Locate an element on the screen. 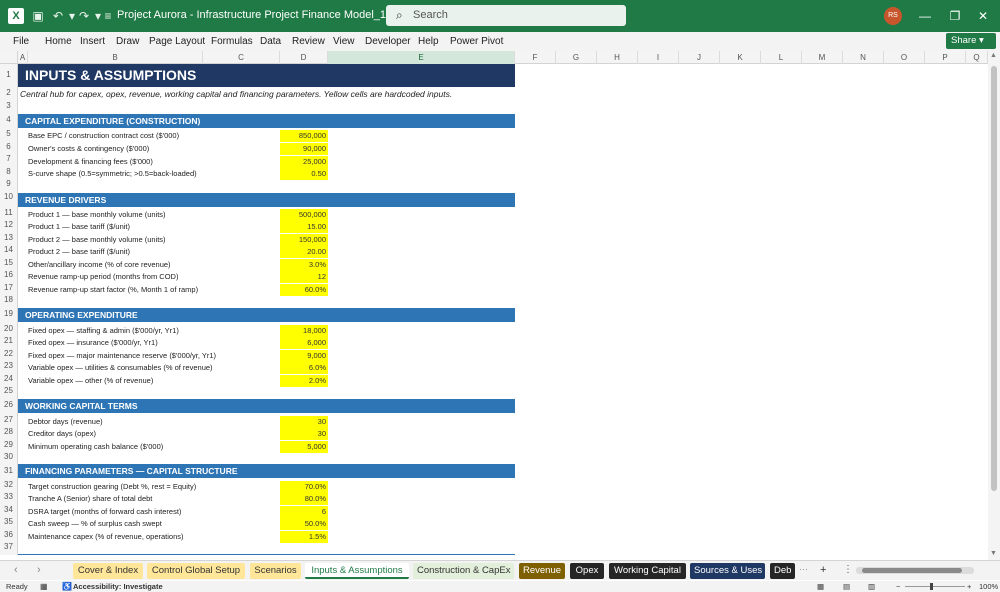  zoom-slider is located at coordinates (935, 586).